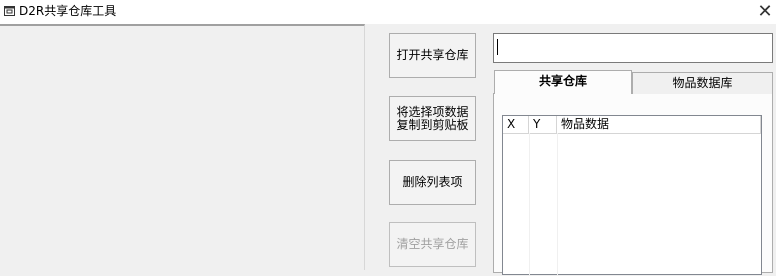  Describe the element at coordinates (563, 82) in the screenshot. I see `tab-shared-stash: 共享仓库` at that location.